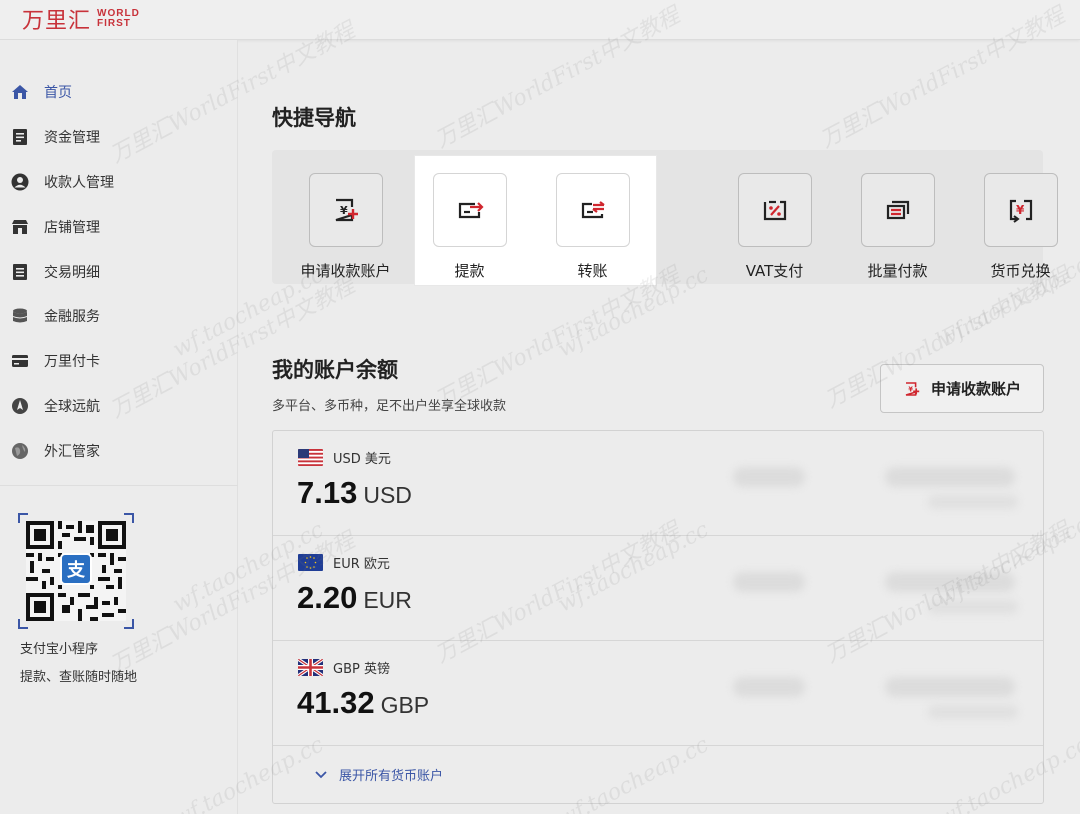  What do you see at coordinates (119, 182) in the screenshot?
I see `sidebar-item-payees: 收款人管理` at bounding box center [119, 182].